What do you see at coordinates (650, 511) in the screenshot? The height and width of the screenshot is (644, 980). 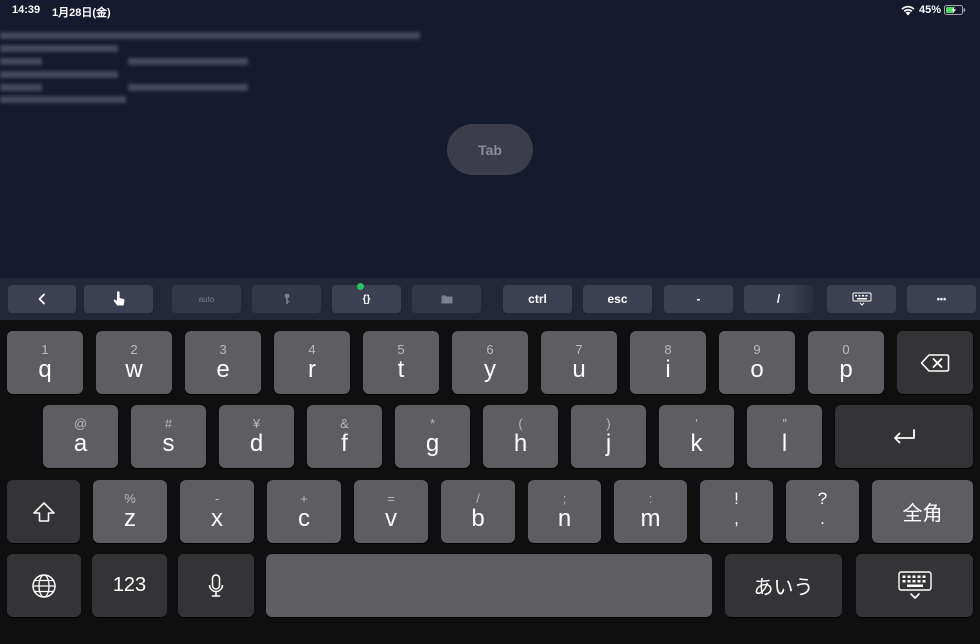 I see `key-m: :m` at bounding box center [650, 511].